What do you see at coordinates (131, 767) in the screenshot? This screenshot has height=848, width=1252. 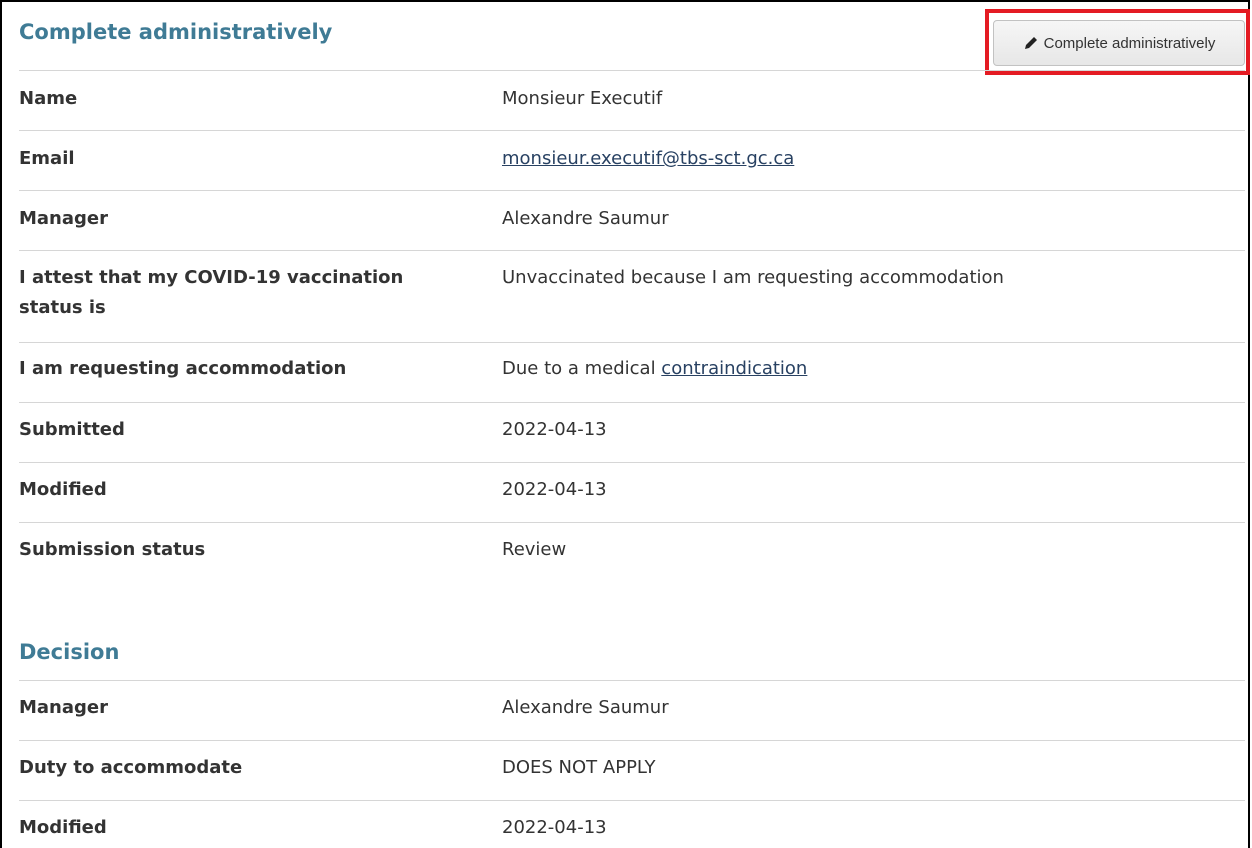 I see `row-label-duty-to-accommodate: Duty to accommodate` at bounding box center [131, 767].